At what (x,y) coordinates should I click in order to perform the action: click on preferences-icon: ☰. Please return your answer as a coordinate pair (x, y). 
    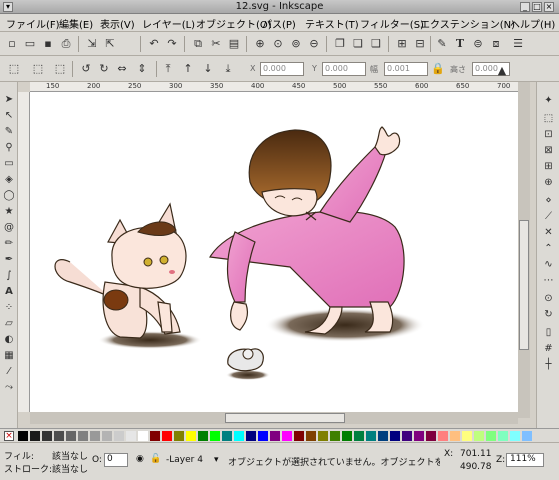
    Looking at the image, I should click on (518, 44).